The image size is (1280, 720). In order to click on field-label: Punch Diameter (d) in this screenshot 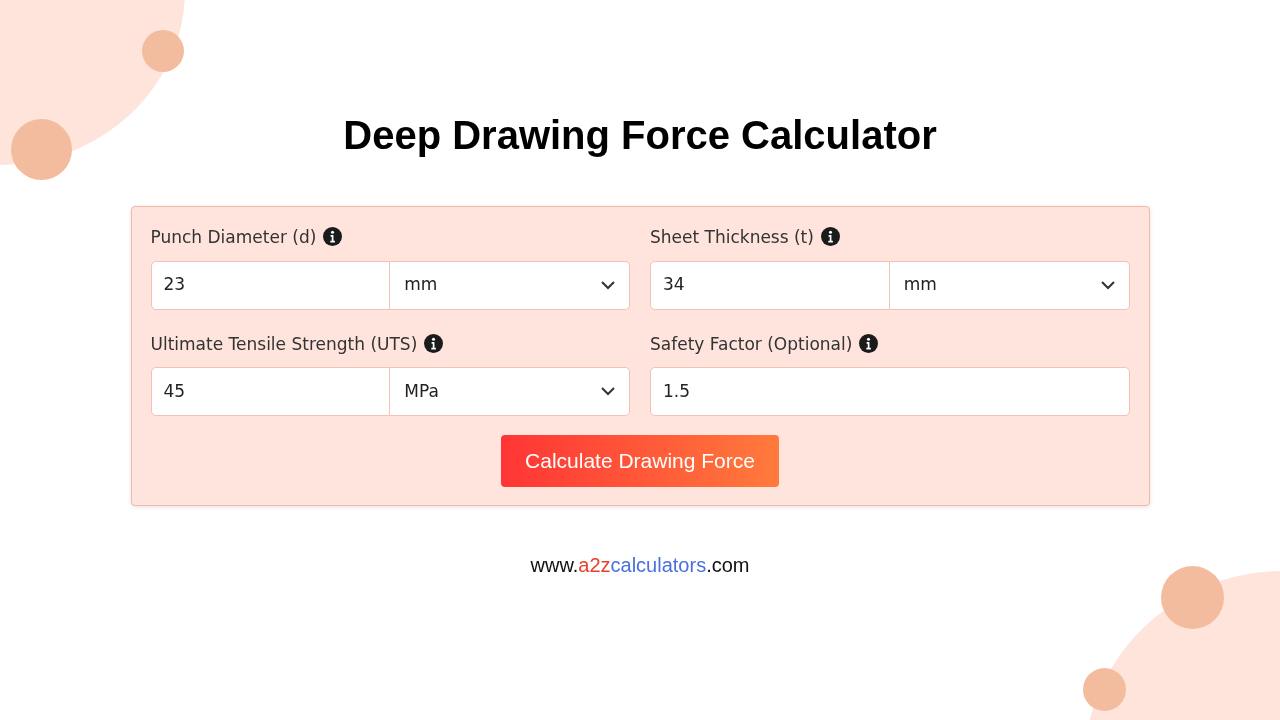, I will do `click(233, 237)`.